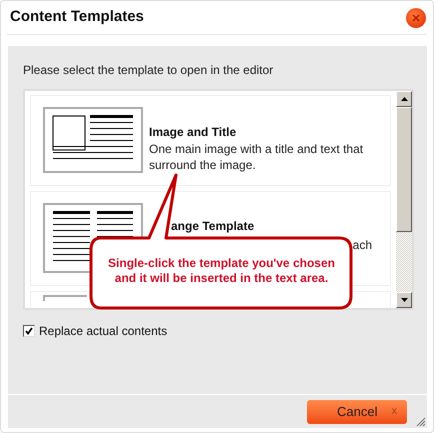 The image size is (434, 433). I want to click on instruction-text: Please select the template to open in the editor, so click(148, 70).